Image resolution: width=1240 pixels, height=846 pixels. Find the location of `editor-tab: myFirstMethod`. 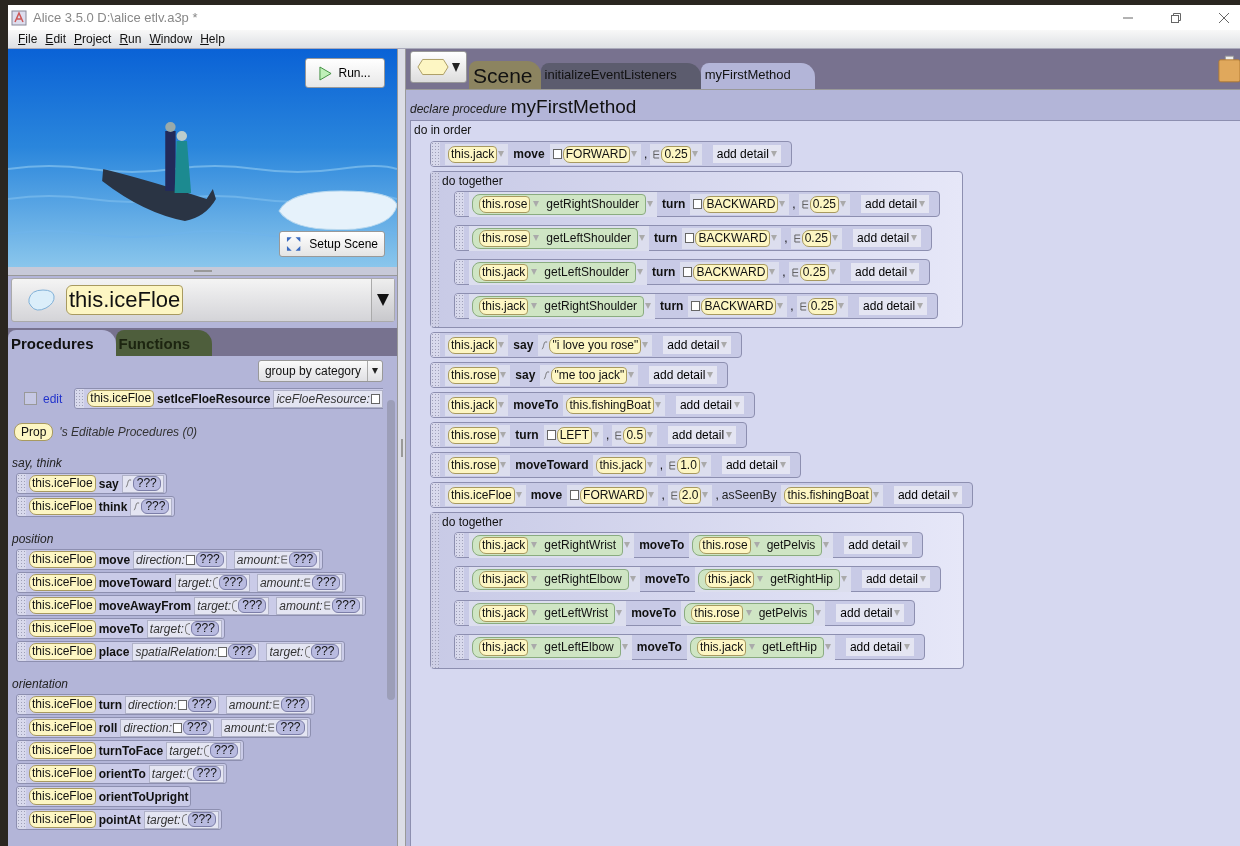

editor-tab: myFirstMethod is located at coordinates (757, 76).